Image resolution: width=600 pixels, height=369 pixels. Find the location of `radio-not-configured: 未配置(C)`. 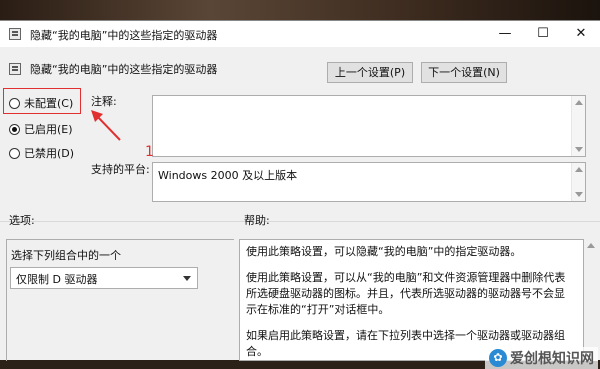

radio-not-configured: 未配置(C) is located at coordinates (41, 103).